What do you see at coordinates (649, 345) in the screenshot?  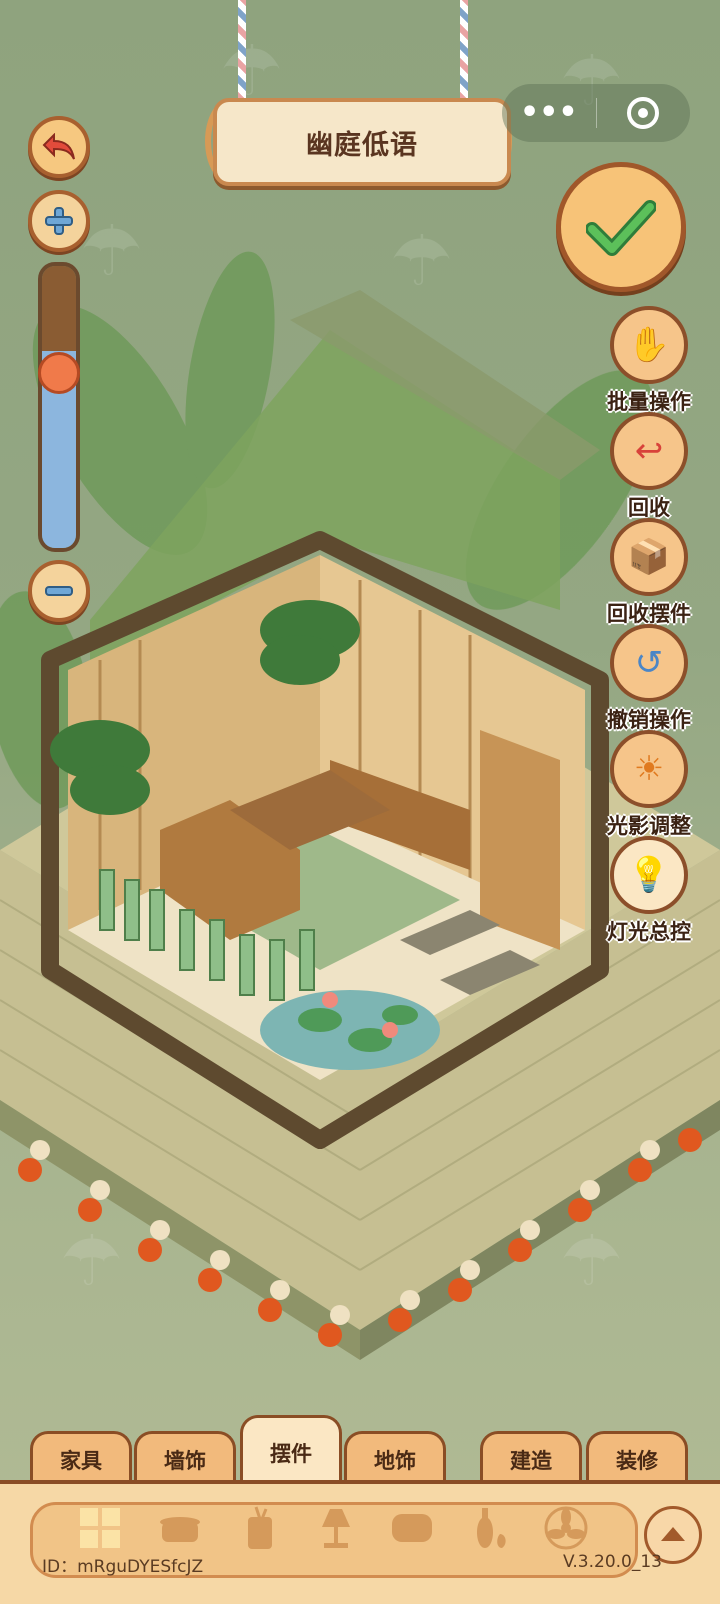 I see `hand-tap-icon: ✋` at bounding box center [649, 345].